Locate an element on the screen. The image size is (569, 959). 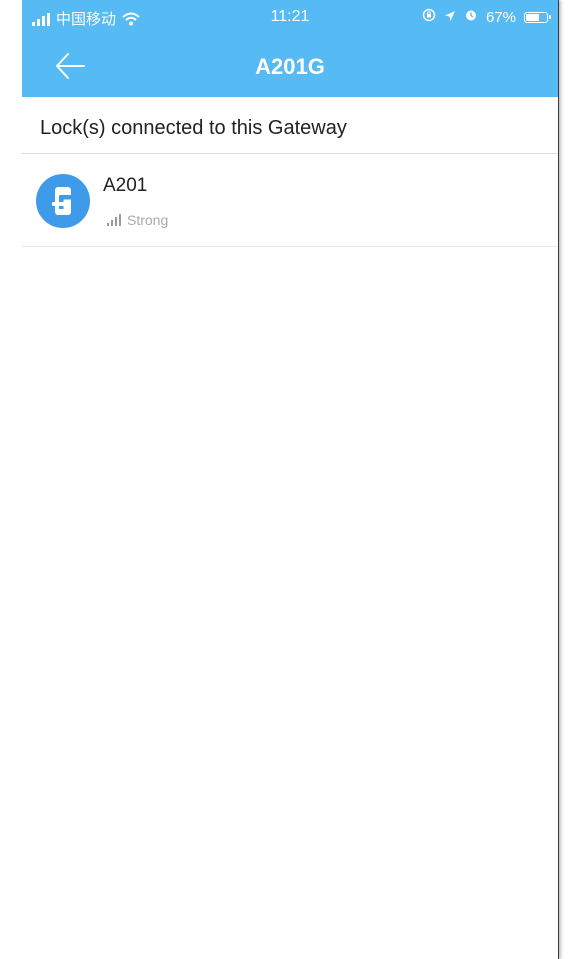
rotation-lock-icon is located at coordinates (429, 17).